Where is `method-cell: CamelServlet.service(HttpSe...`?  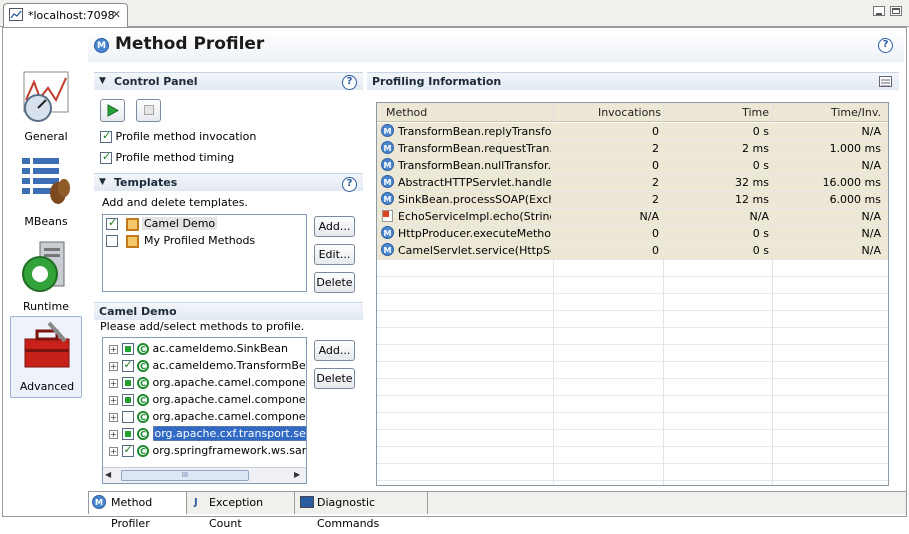 method-cell: CamelServlet.service(HttpSe... is located at coordinates (474, 250).